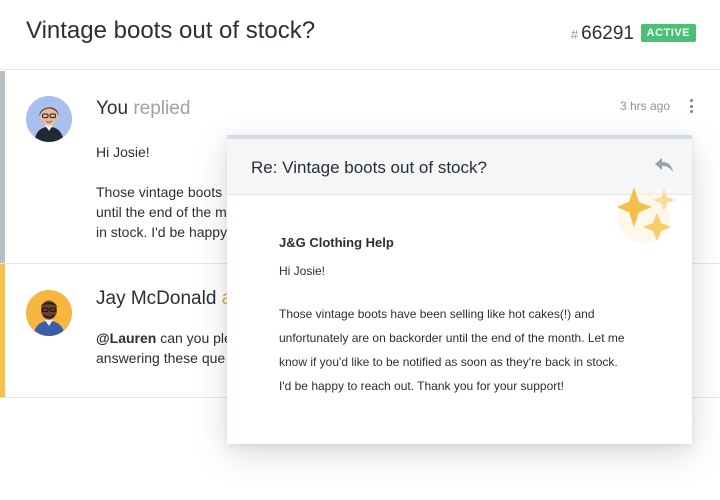 Image resolution: width=720 pixels, height=500 pixels. I want to click on mention-link: @Lauren, so click(126, 338).